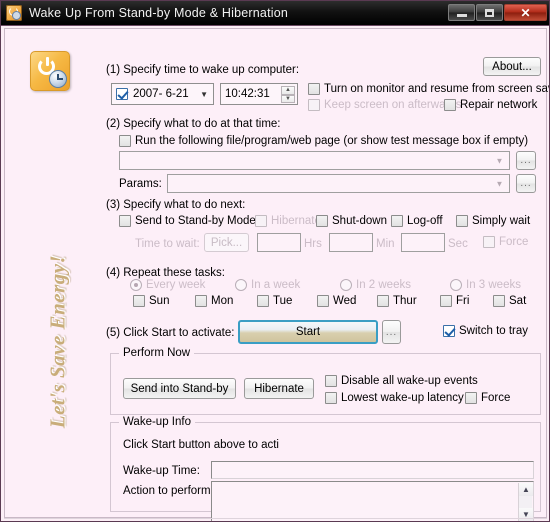 This screenshot has width=550, height=522. I want to click on switch-to-tray-label: Switch to tray, so click(494, 331).